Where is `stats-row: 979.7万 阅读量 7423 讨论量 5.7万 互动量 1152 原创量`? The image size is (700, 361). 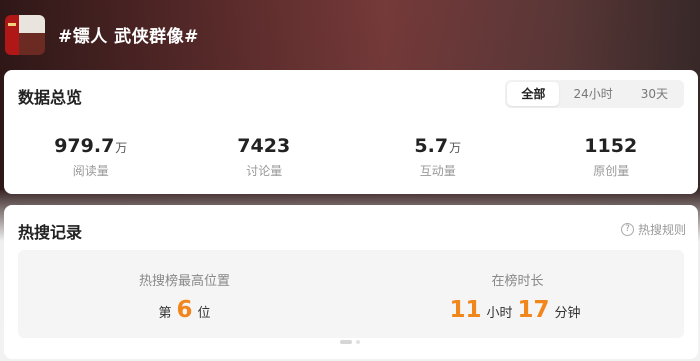
stats-row: 979.7万 阅读量 7423 讨论量 5.7万 互动量 1152 原创量 is located at coordinates (351, 156).